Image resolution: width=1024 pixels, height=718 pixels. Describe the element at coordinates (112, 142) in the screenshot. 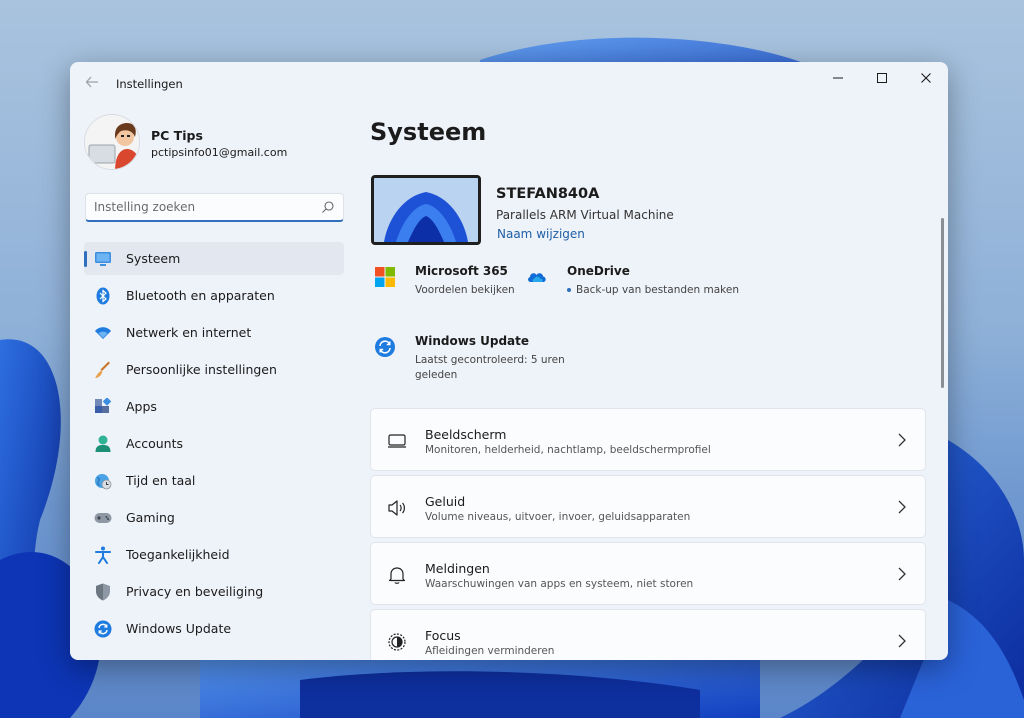

I see `avatar` at that location.